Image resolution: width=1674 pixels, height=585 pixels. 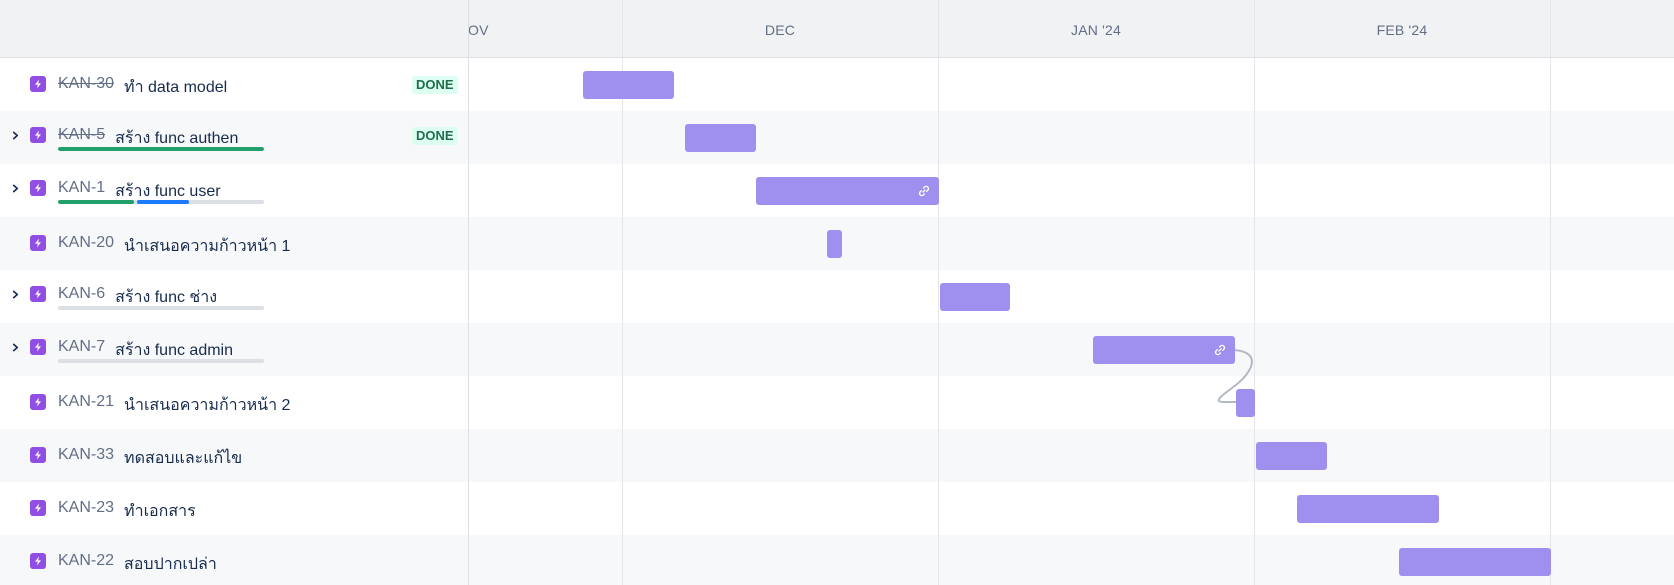 What do you see at coordinates (81, 347) in the screenshot?
I see `issue-key: KAN-7` at bounding box center [81, 347].